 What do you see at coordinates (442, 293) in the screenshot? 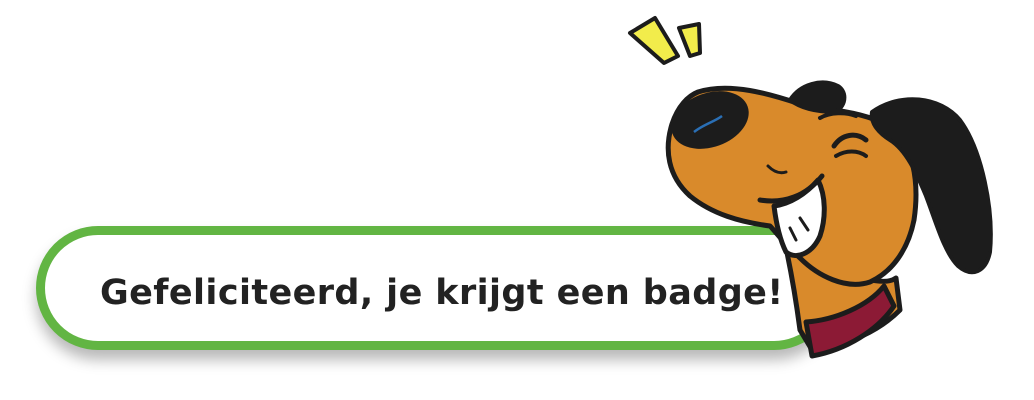
I see `congratulations-message: Gefeliciteerd, je krijgt een badge!` at bounding box center [442, 293].